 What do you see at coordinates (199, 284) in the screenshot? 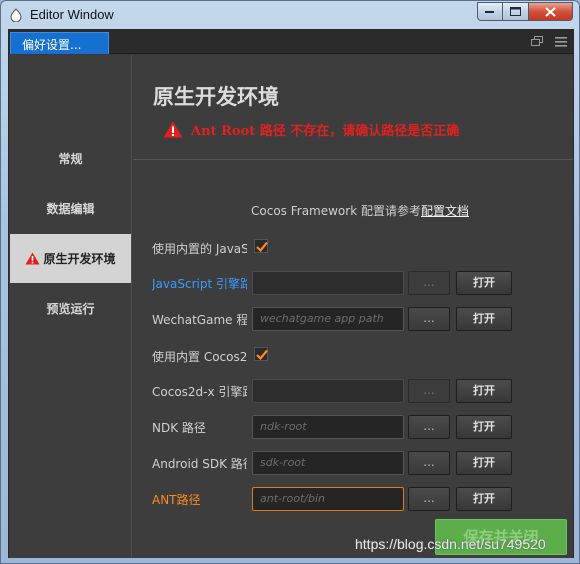
I see `row-label: JavaScript 引擎路径` at bounding box center [199, 284].